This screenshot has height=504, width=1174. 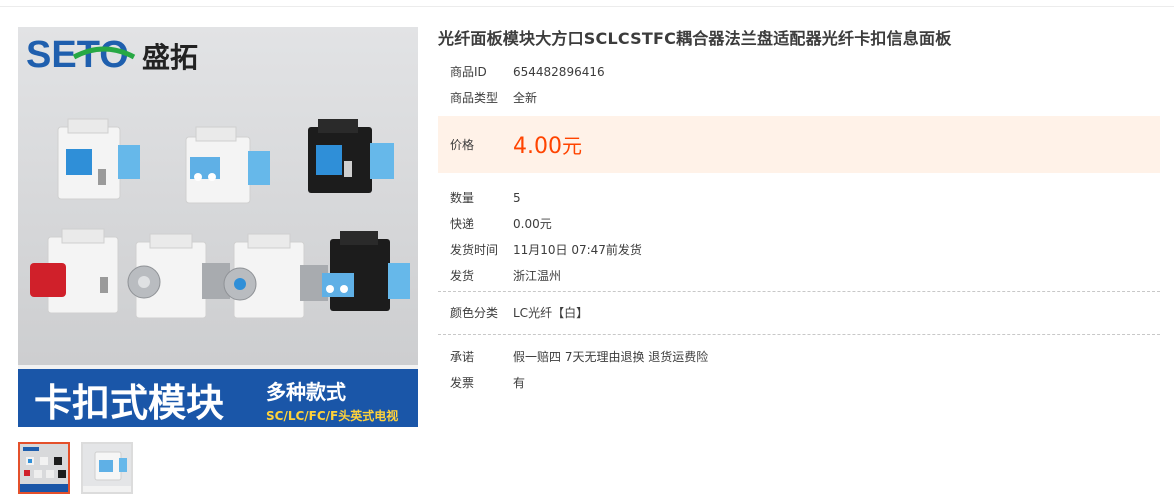 I want to click on svg-text: 盛拓, so click(x=170, y=57).